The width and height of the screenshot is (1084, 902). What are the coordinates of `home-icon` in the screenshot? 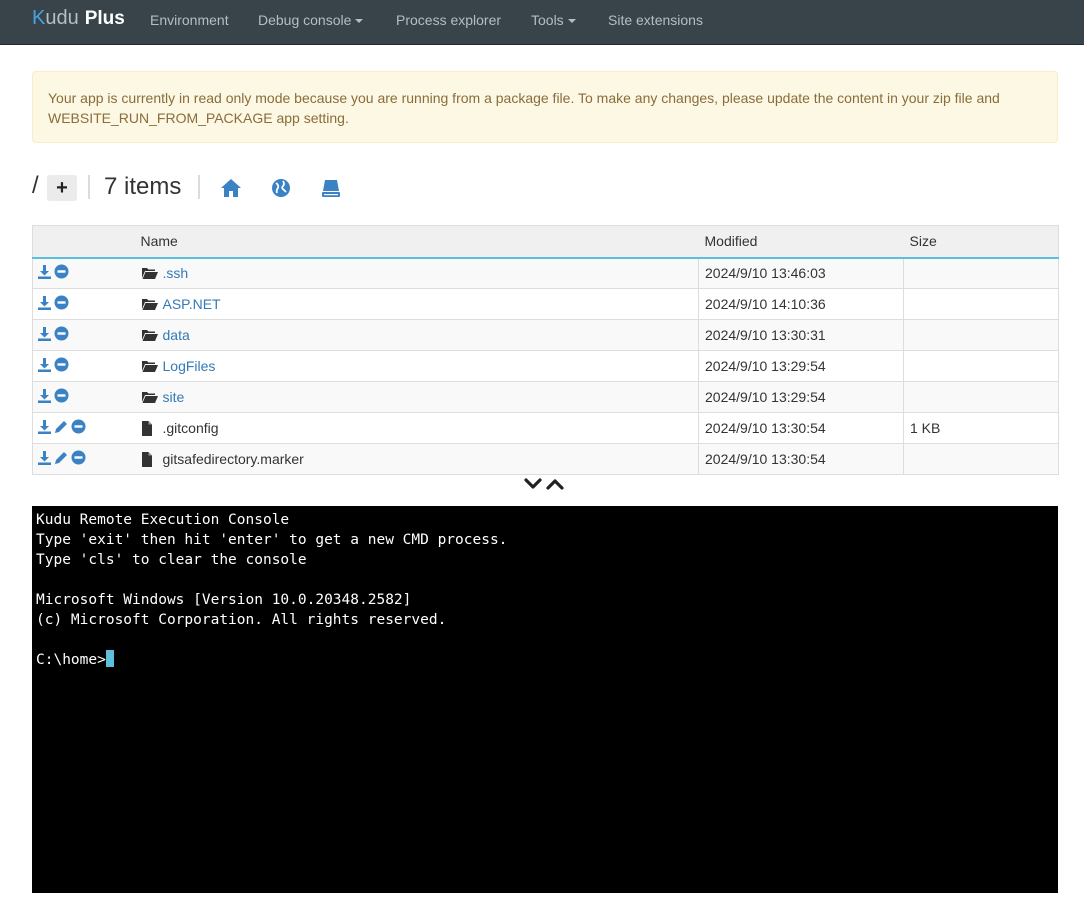 It's located at (231, 190).